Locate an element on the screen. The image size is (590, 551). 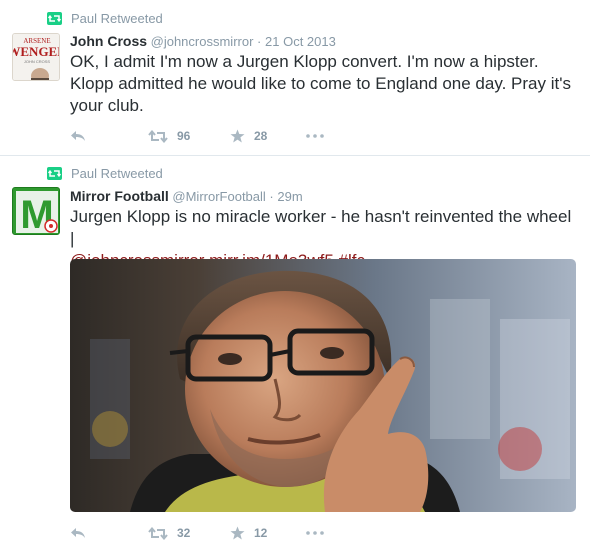
tweet-timestamp: 21 Oct 2013 is located at coordinates (300, 41).